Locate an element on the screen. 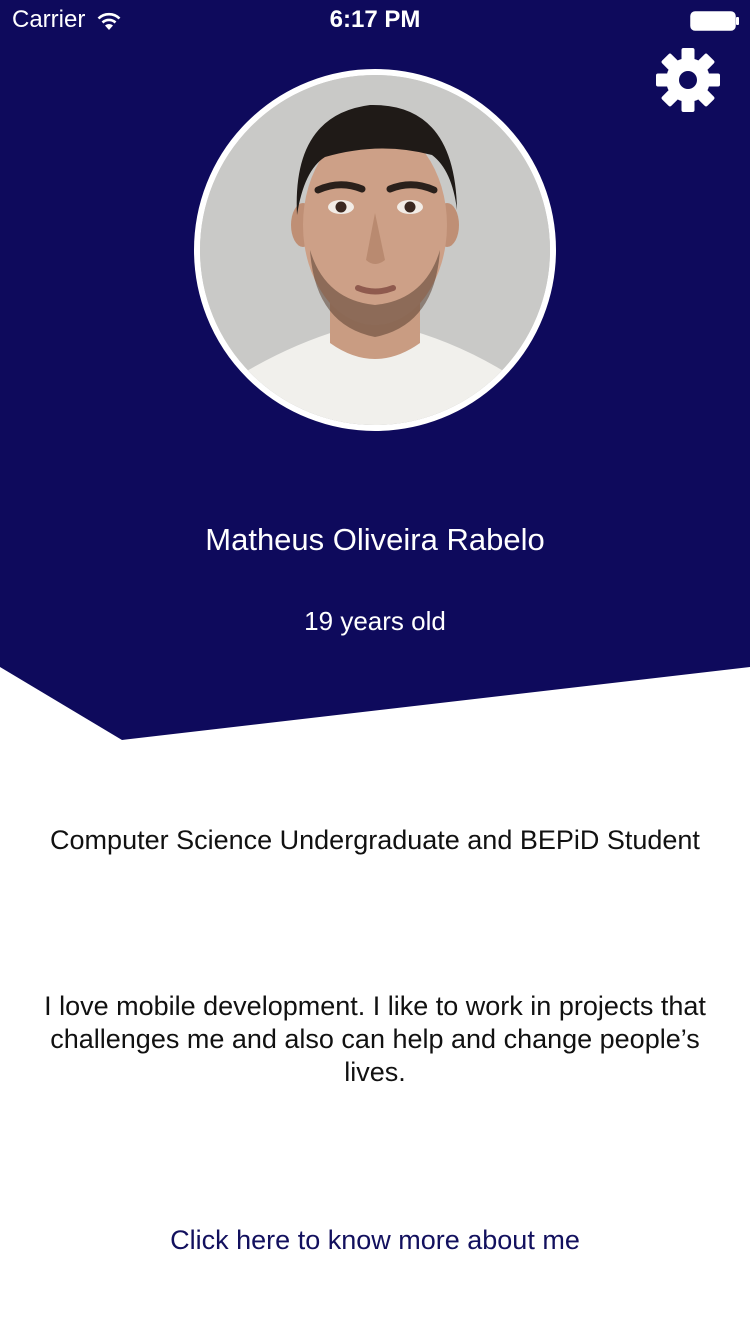  avatar-photo is located at coordinates (375, 250).